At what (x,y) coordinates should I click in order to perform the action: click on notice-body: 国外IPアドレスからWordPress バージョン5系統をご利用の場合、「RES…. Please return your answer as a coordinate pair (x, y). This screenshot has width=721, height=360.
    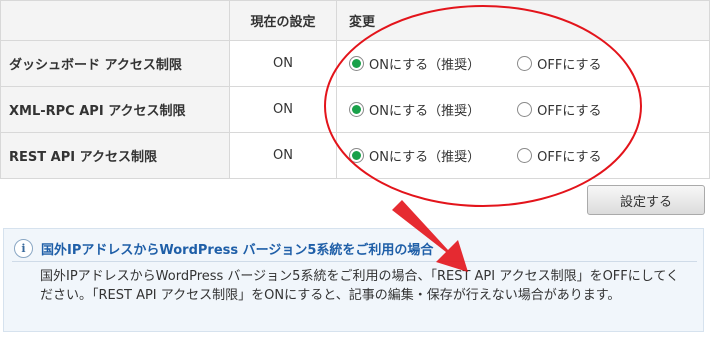
    Looking at the image, I should click on (359, 286).